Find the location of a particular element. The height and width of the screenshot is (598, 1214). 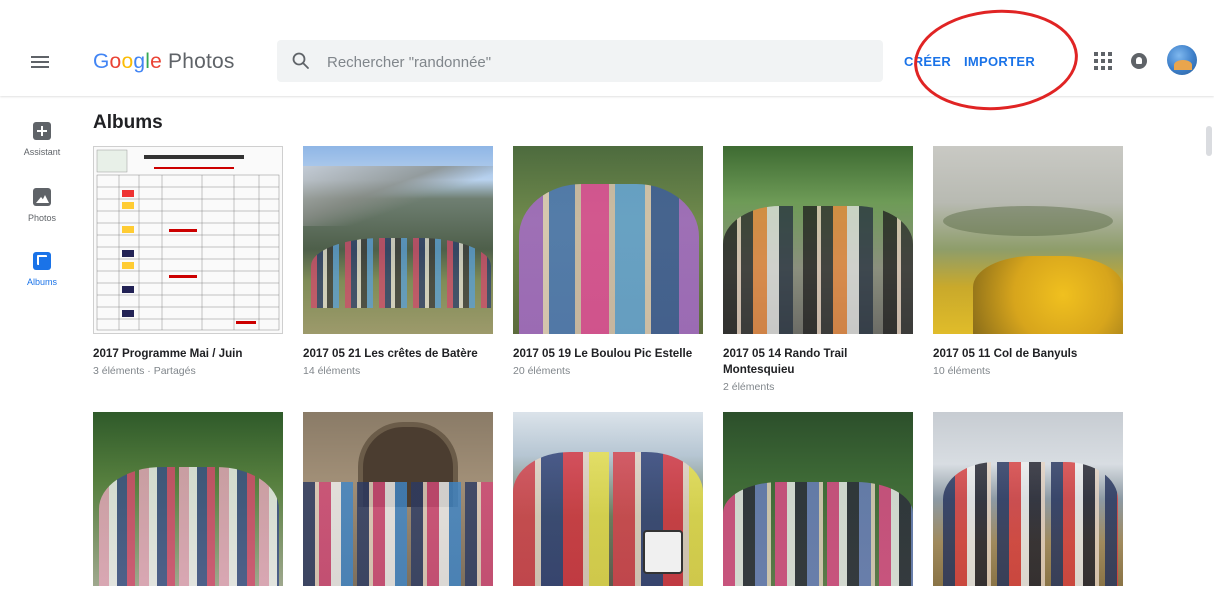

assistant-icon is located at coordinates (42, 131).